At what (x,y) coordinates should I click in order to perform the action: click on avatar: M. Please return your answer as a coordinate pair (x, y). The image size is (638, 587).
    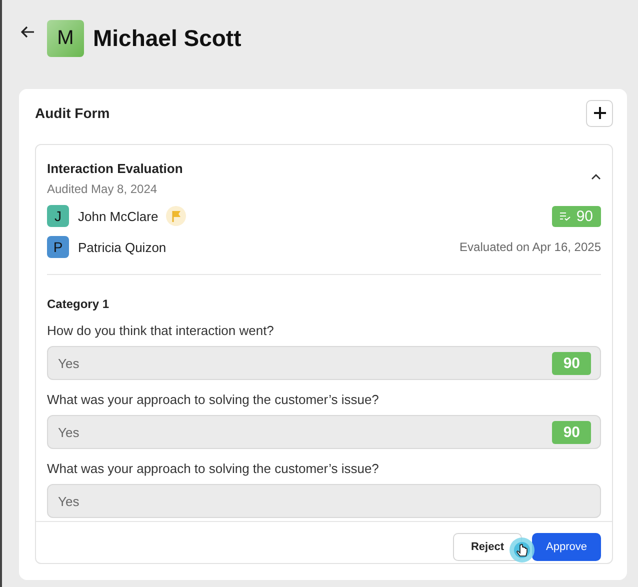
    Looking at the image, I should click on (65, 38).